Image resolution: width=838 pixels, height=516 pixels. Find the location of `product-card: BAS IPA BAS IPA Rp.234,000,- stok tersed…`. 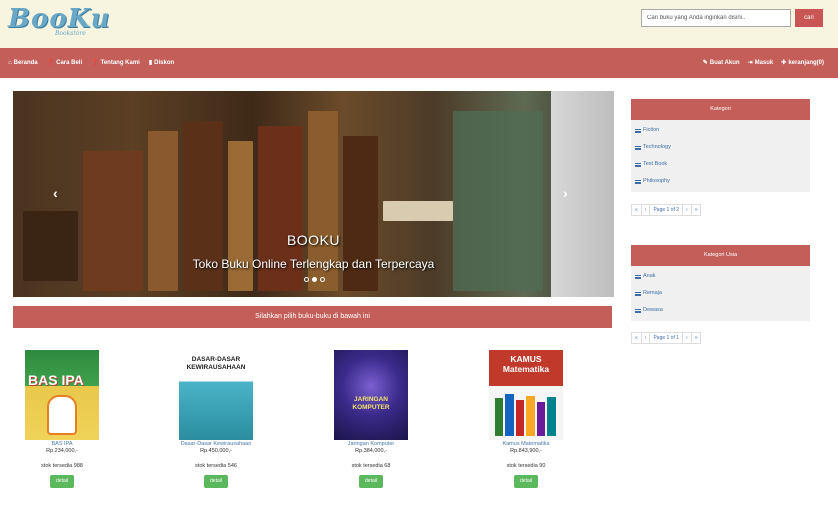

product-card: BAS IPA BAS IPA Rp.234,000,- stok tersed… is located at coordinates (62, 419).